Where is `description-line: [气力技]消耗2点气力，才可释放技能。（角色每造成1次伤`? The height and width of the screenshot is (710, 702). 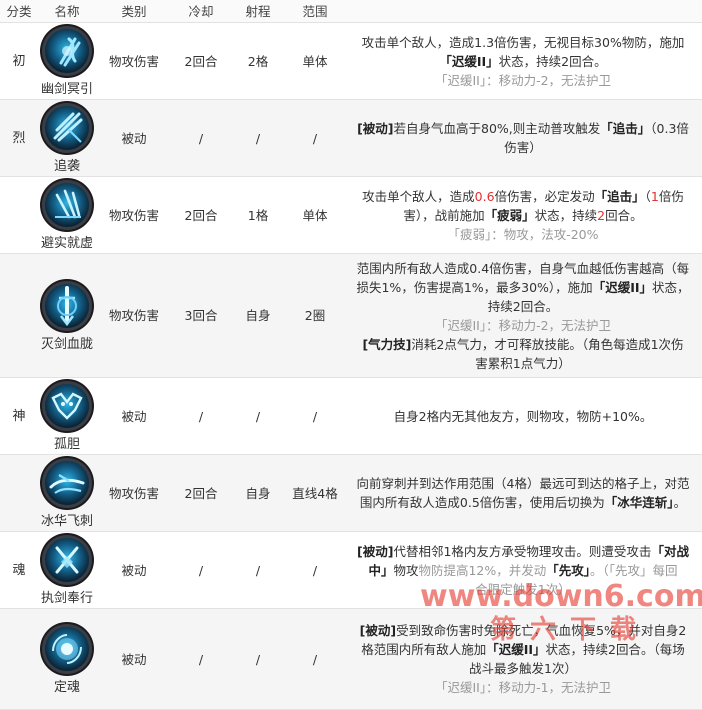 description-line: [气力技]消耗2点气力，才可释放技能。（角色每造成1次伤 is located at coordinates (523, 344).